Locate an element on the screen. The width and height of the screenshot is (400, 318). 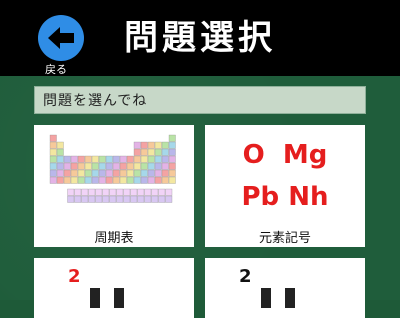
card-badge-3: 2 is located at coordinates (74, 276).